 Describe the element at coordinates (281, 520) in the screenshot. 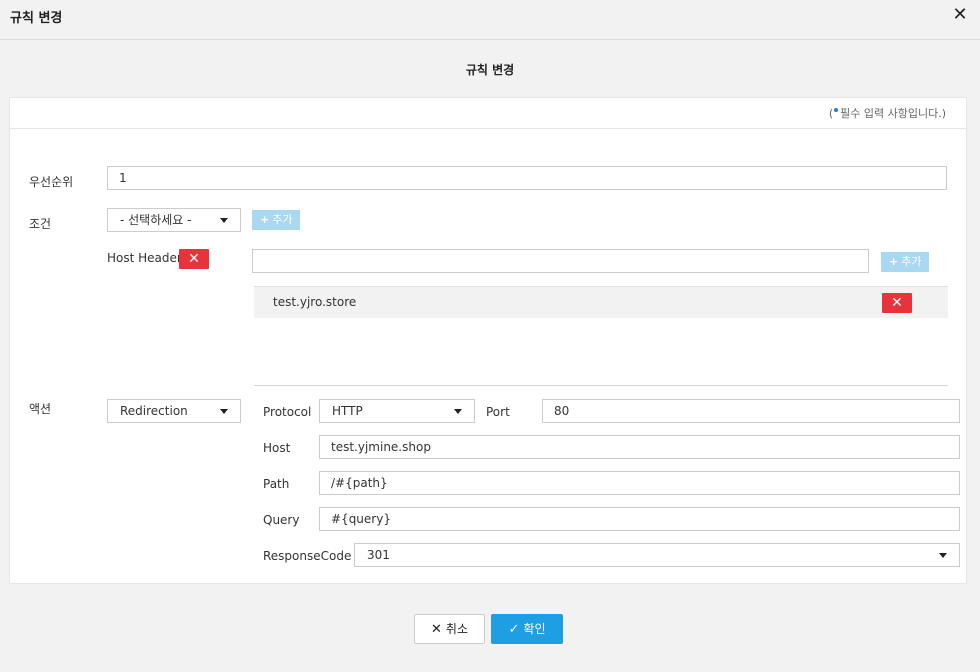

I see `query-label: Query` at that location.